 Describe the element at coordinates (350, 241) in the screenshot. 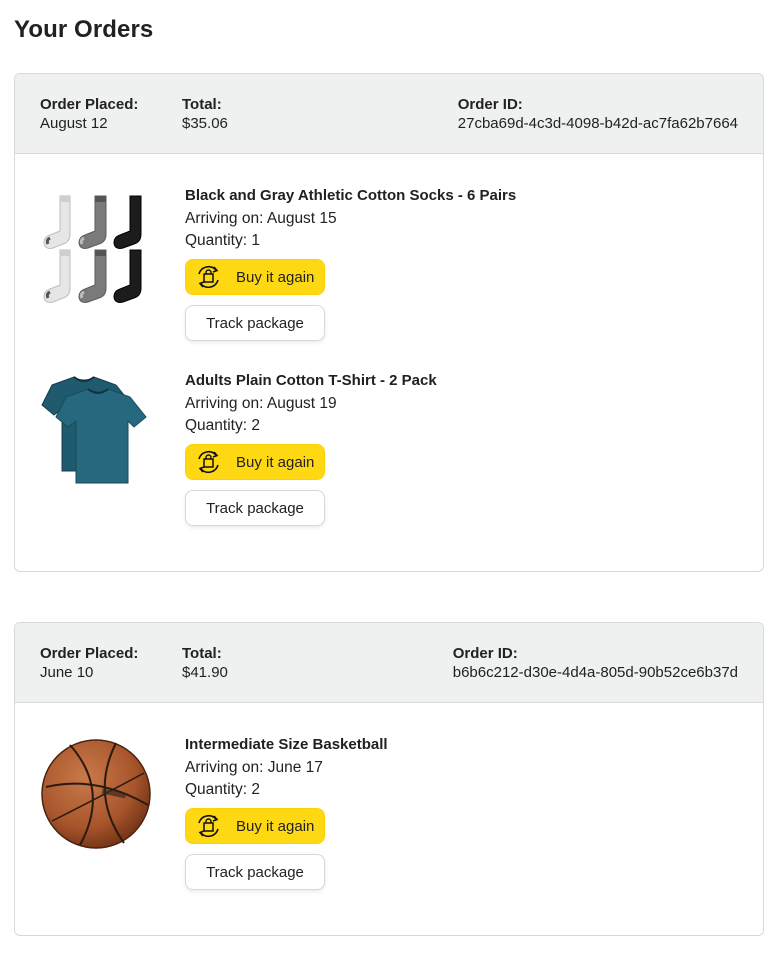

I see `quantity: Quantity: 1` at that location.